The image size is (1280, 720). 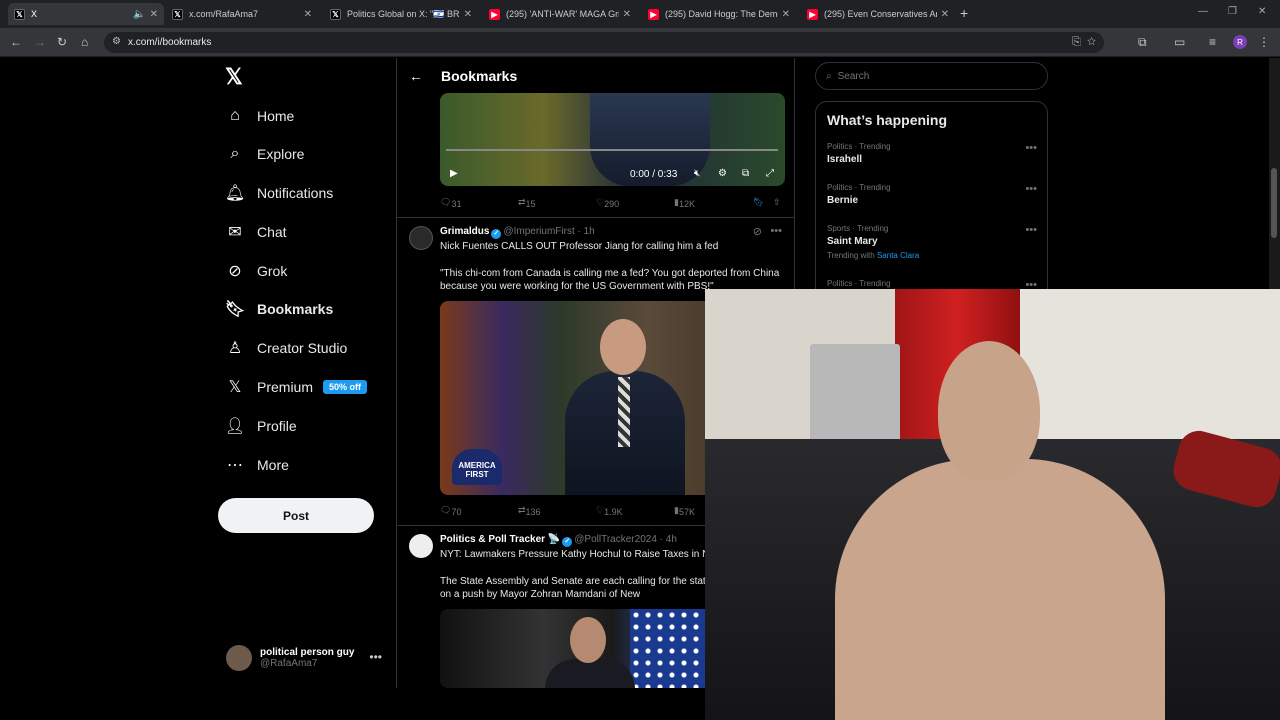 What do you see at coordinates (560, 14) in the screenshot?
I see `tab-youtube-1: ▶ (295) 'ANTI-WAR' MAGA Grifte ✕` at bounding box center [560, 14].